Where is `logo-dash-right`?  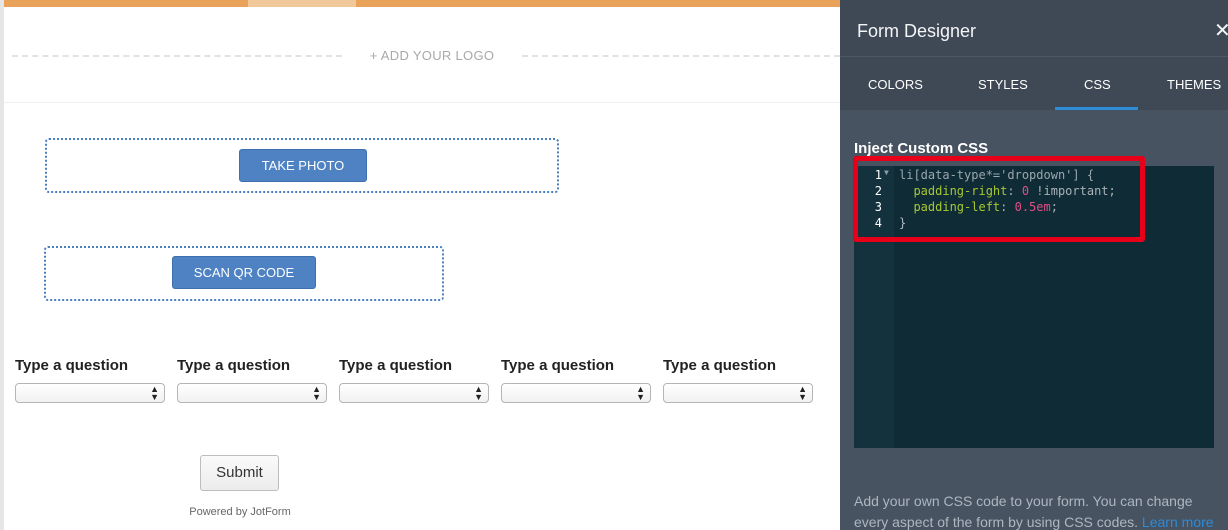
logo-dash-right is located at coordinates (681, 56).